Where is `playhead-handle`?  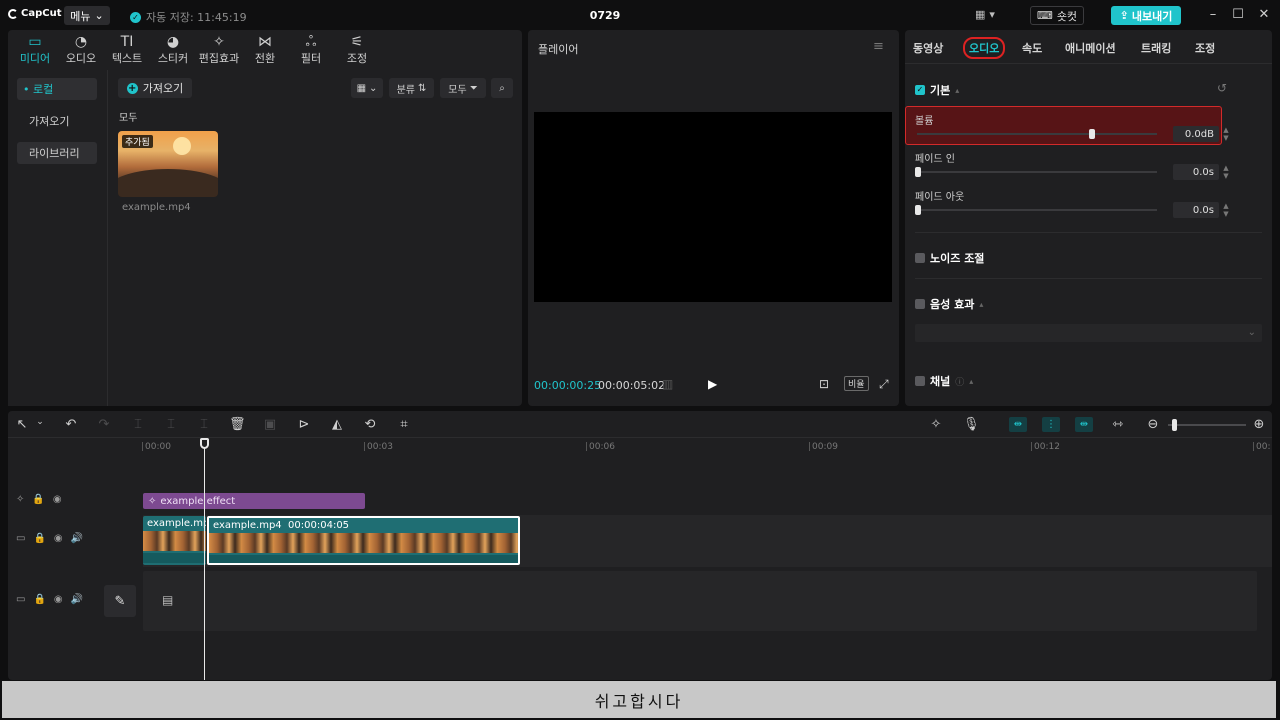 playhead-handle is located at coordinates (204, 443).